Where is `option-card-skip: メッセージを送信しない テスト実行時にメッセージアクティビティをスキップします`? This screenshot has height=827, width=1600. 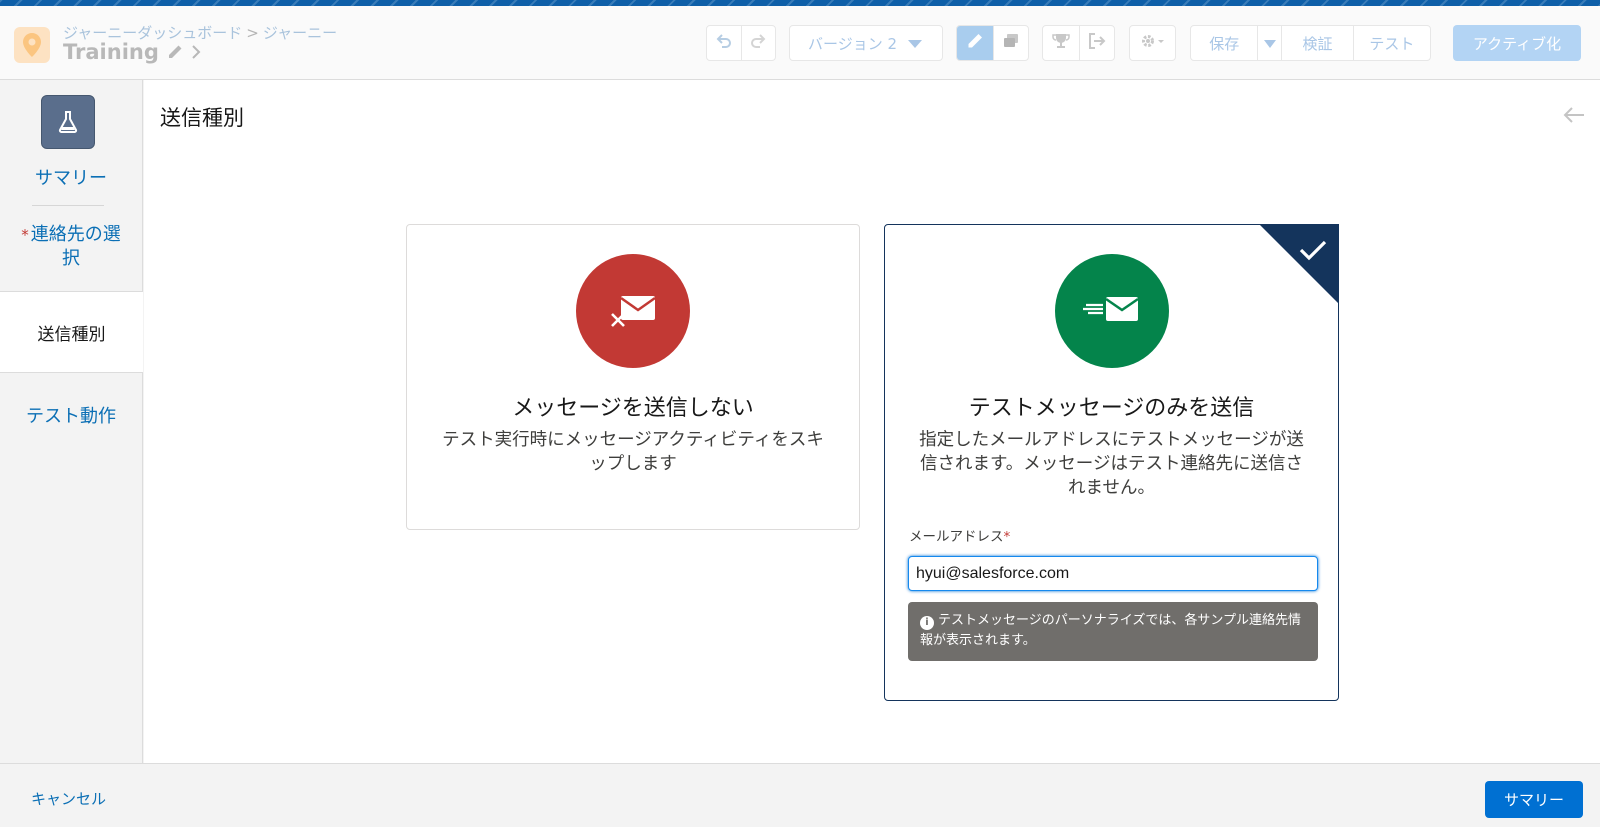 option-card-skip: メッセージを送信しない テスト実行時にメッセージアクティビティをスキップします is located at coordinates (633, 377).